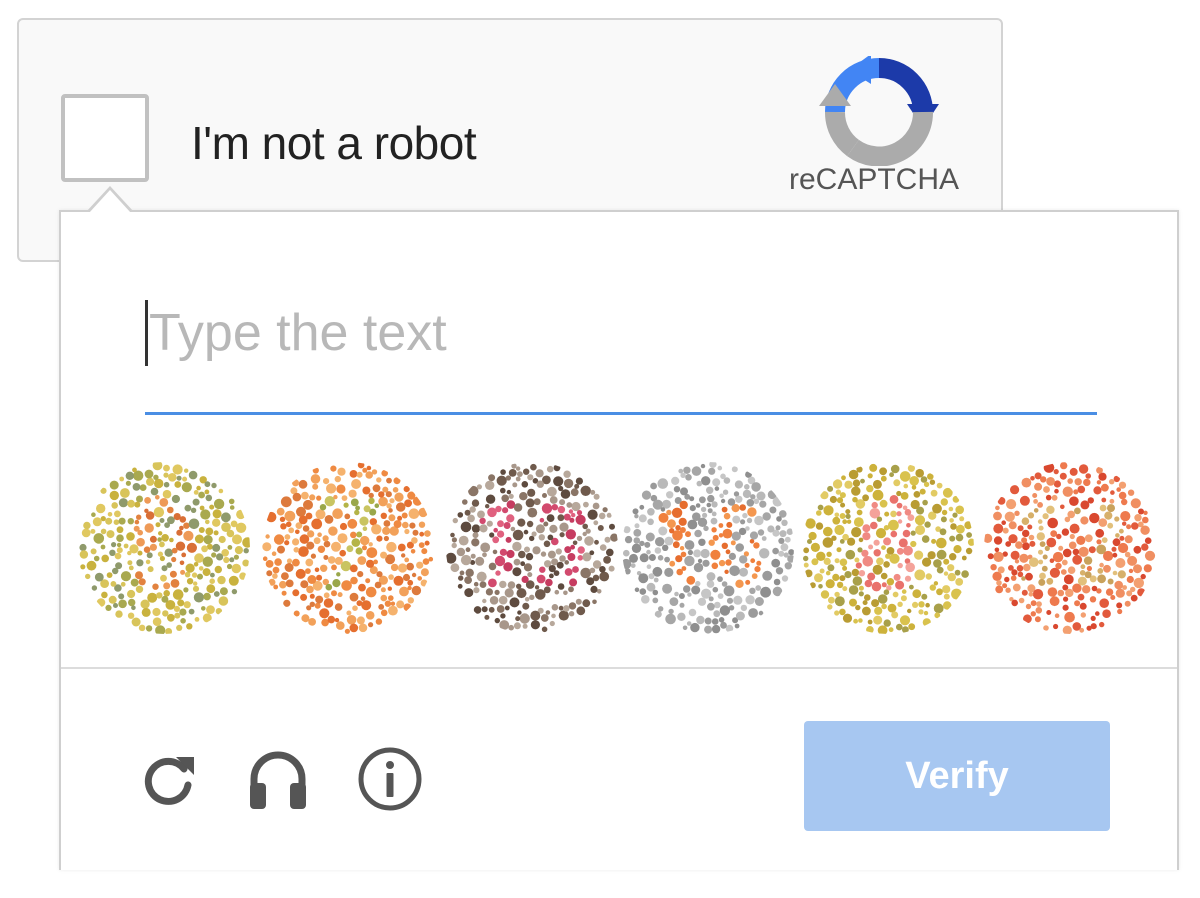 This screenshot has width=1200, height=898. What do you see at coordinates (390, 779) in the screenshot?
I see `help-button` at bounding box center [390, 779].